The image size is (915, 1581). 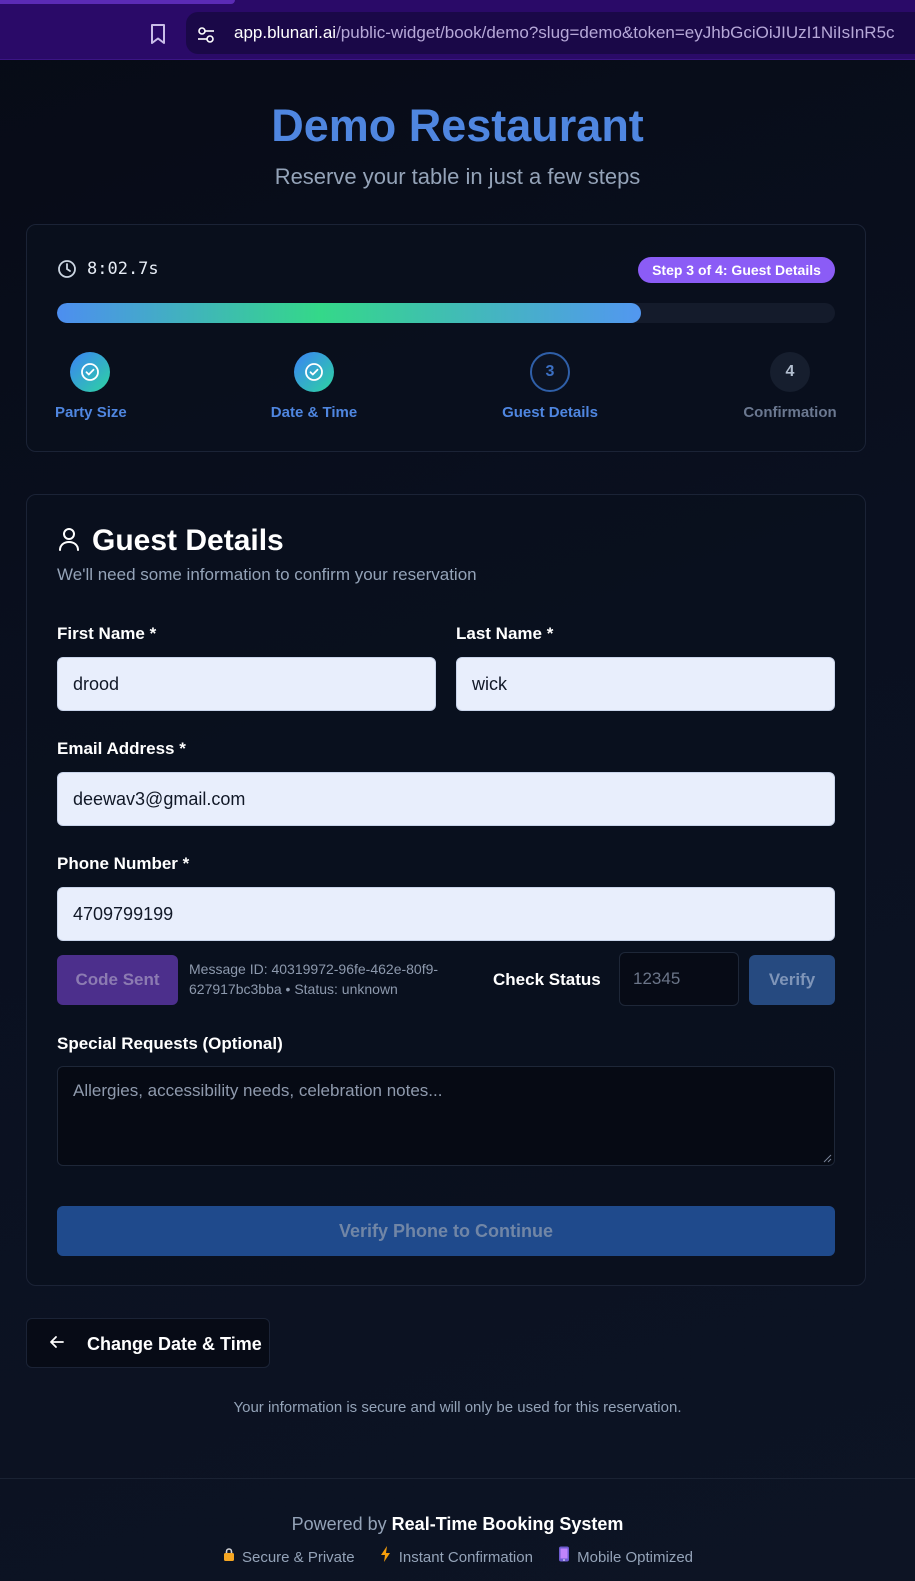 I want to click on section-title: Guest Details, so click(x=188, y=540).